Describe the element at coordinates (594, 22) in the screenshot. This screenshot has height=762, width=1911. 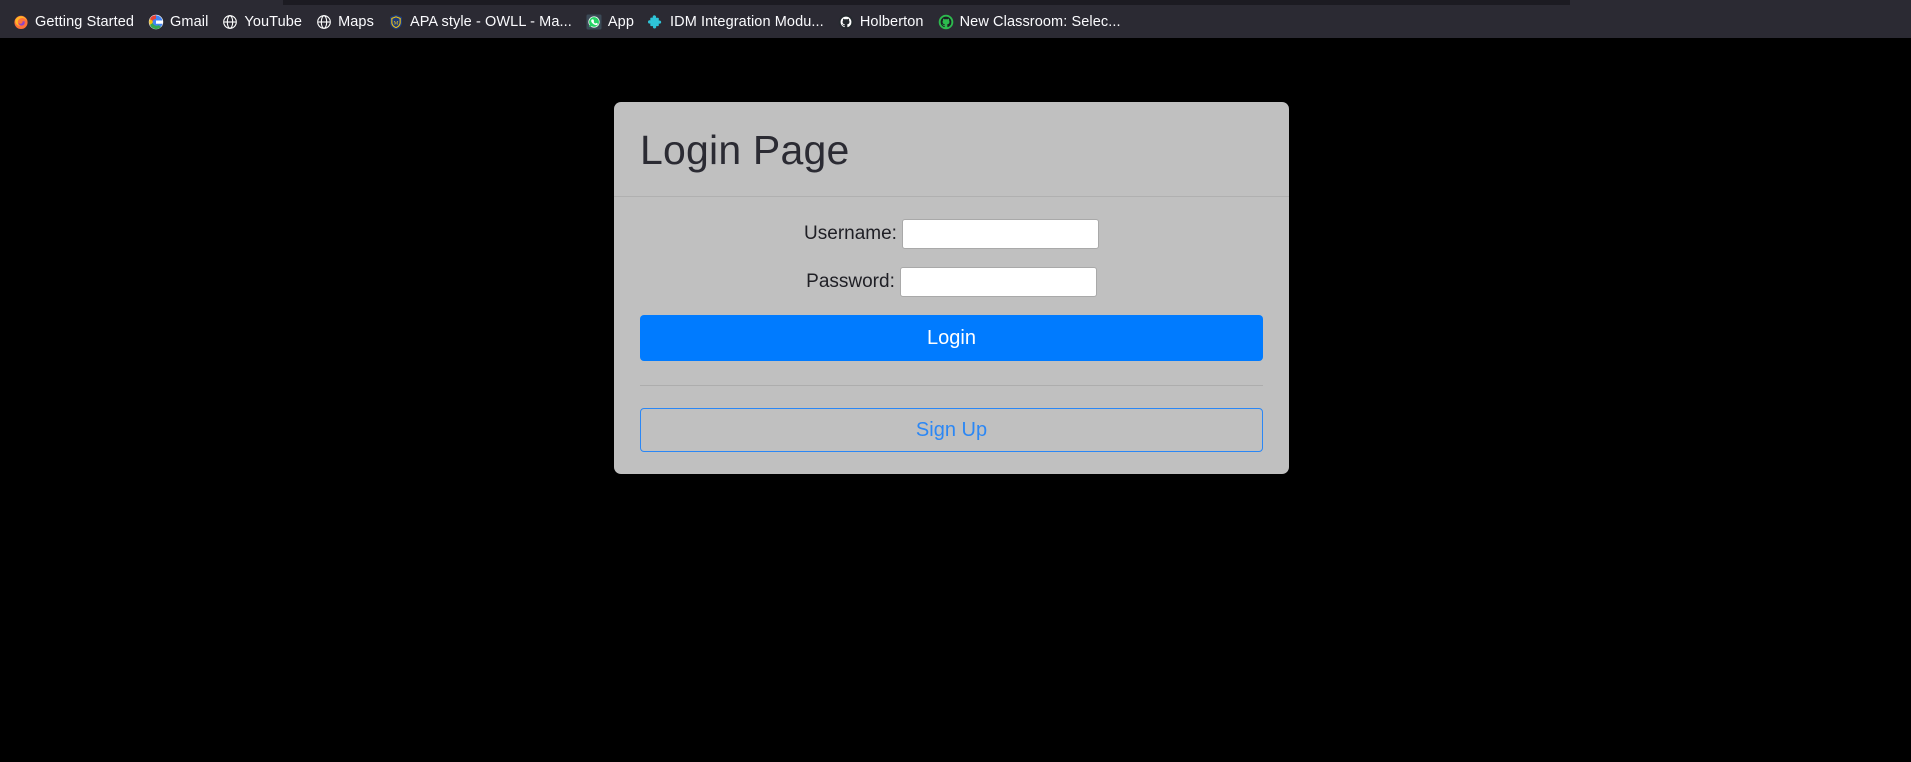
I see `whatsapp-icon` at that location.